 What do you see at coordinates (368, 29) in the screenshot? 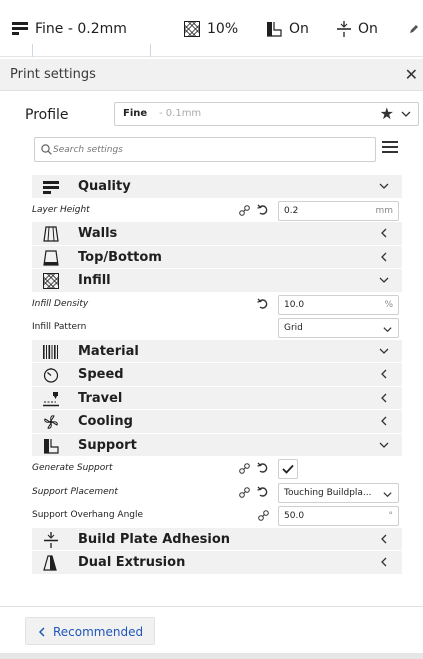
I see `adhesion-summary-value: On` at bounding box center [368, 29].